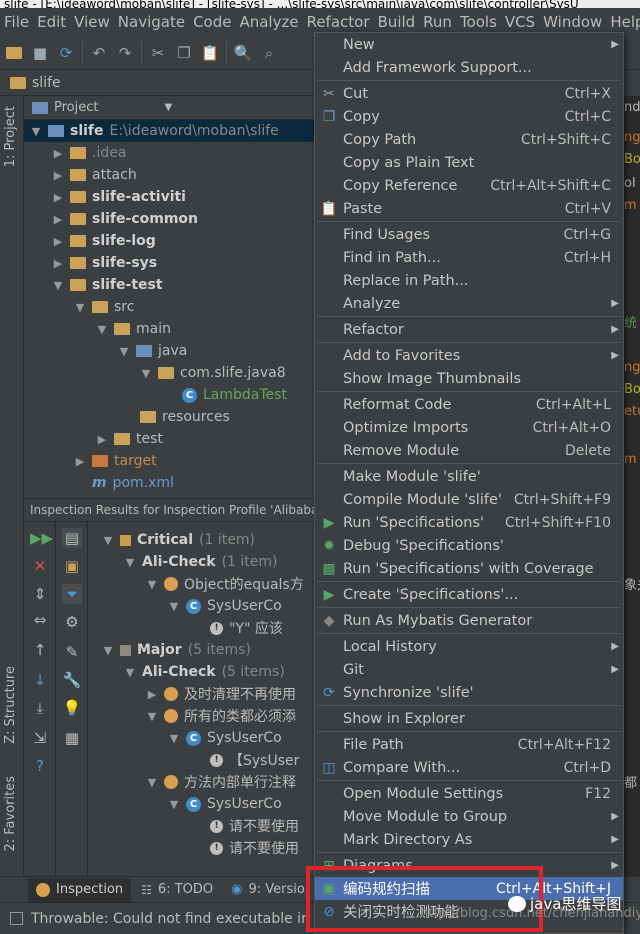  Describe the element at coordinates (221, 782) in the screenshot. I see `inspection-node: ▼ 方法内部单行注释` at that location.